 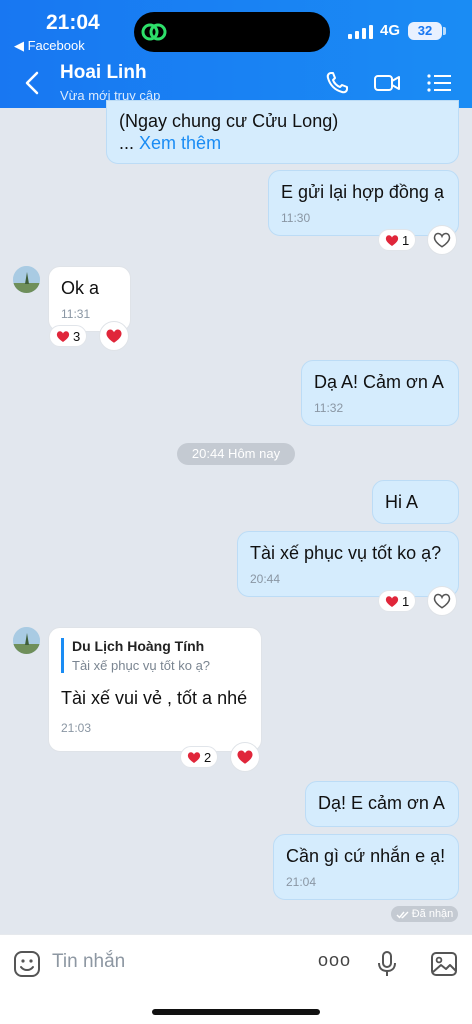 What do you see at coordinates (154, 698) in the screenshot?
I see `message-text: Tài xế vui vẻ , tốt a nhé` at bounding box center [154, 698].